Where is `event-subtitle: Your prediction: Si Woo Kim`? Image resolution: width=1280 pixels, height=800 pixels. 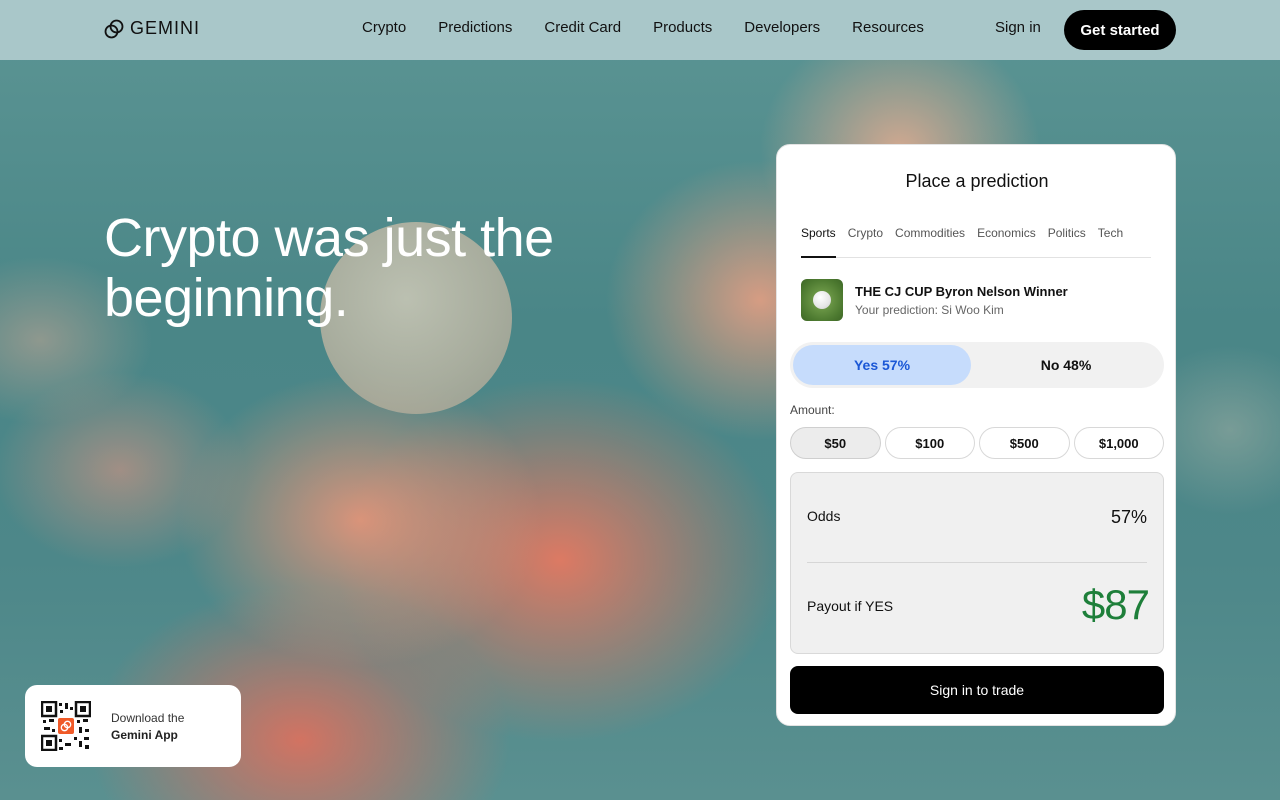
event-subtitle: Your prediction: Si Woo Kim is located at coordinates (929, 309).